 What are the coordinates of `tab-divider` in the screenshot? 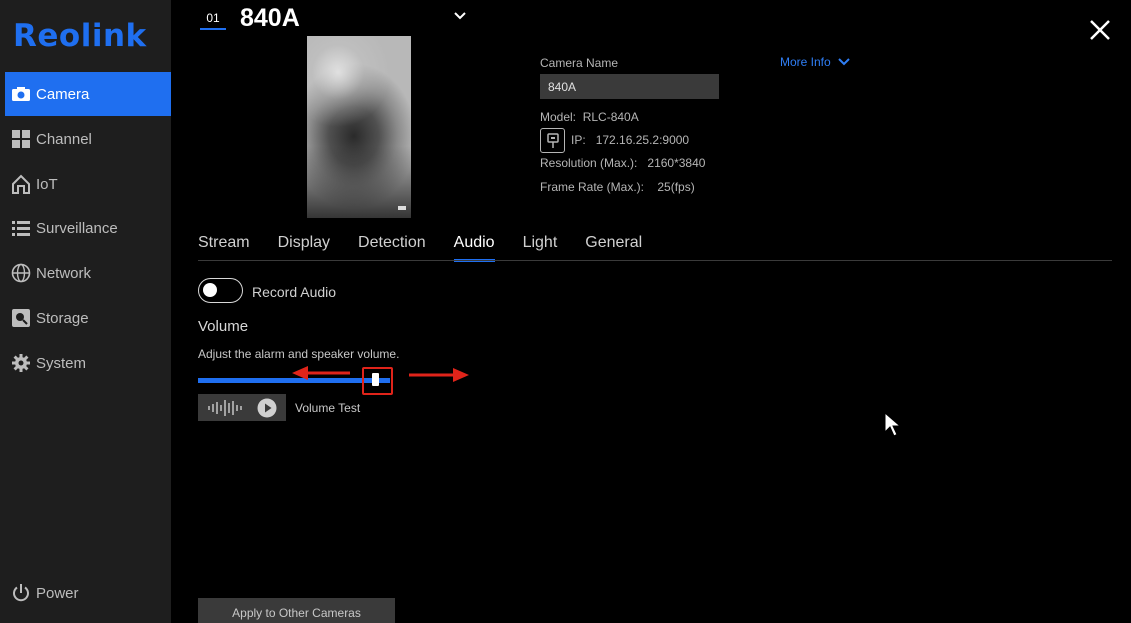 It's located at (655, 260).